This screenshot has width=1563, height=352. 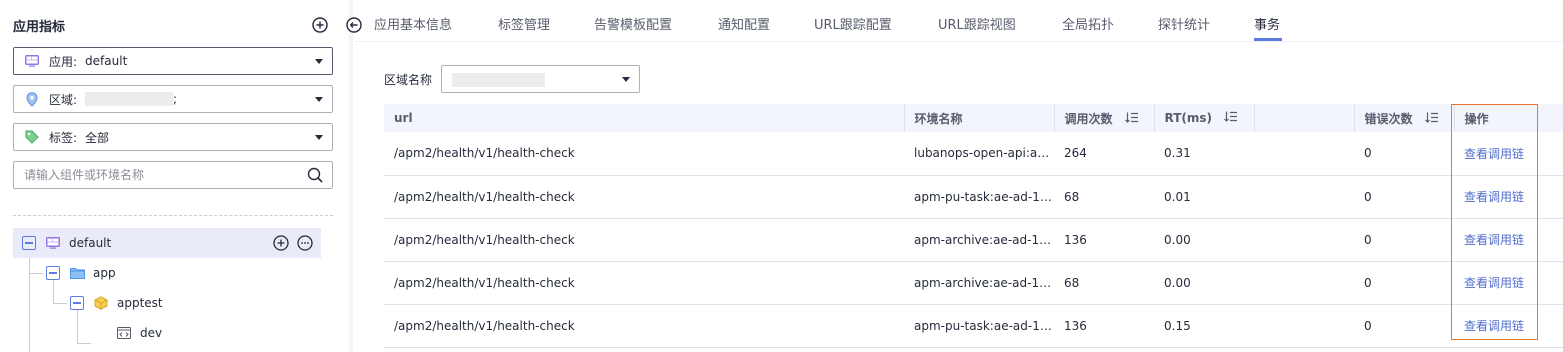 I want to click on tab-url-tracking-config: URL跟踪配置, so click(x=853, y=23).